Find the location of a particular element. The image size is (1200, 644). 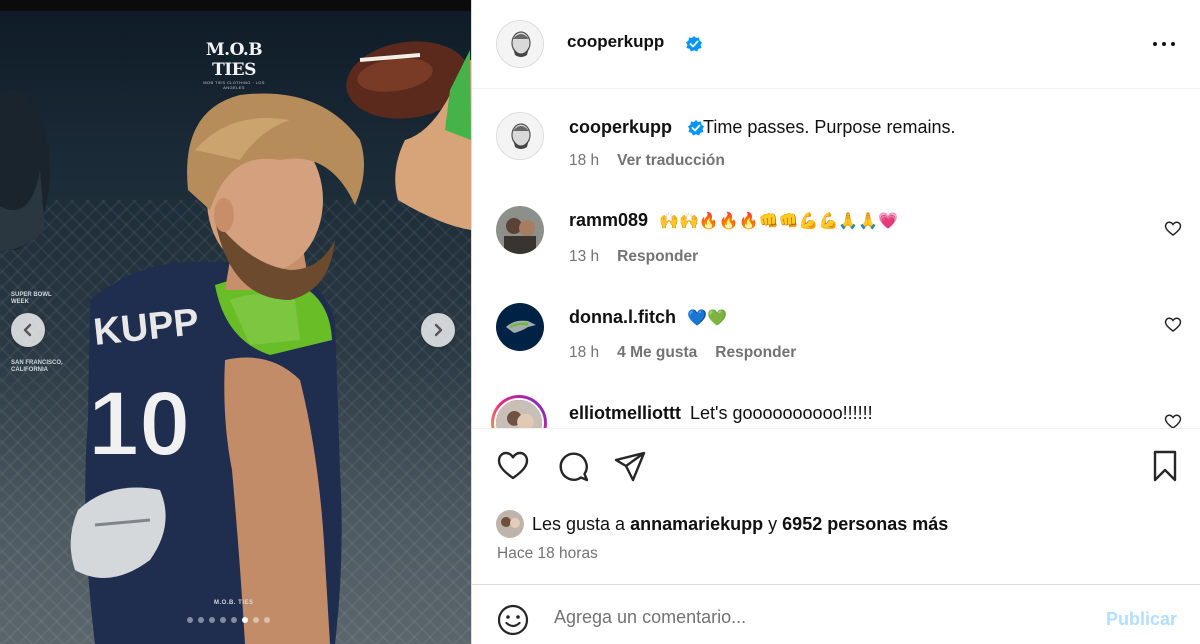

caption-text-line: cooperkupp Time passes. Purpose remains. is located at coordinates (762, 127).